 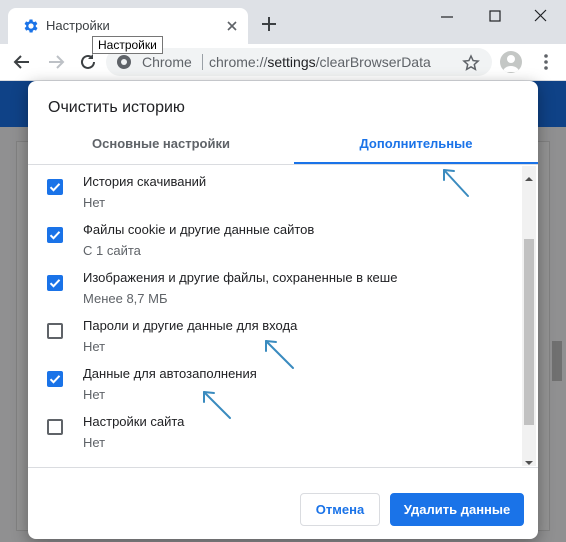 What do you see at coordinates (127, 45) in the screenshot?
I see `tab-tooltip: Настройки` at bounding box center [127, 45].